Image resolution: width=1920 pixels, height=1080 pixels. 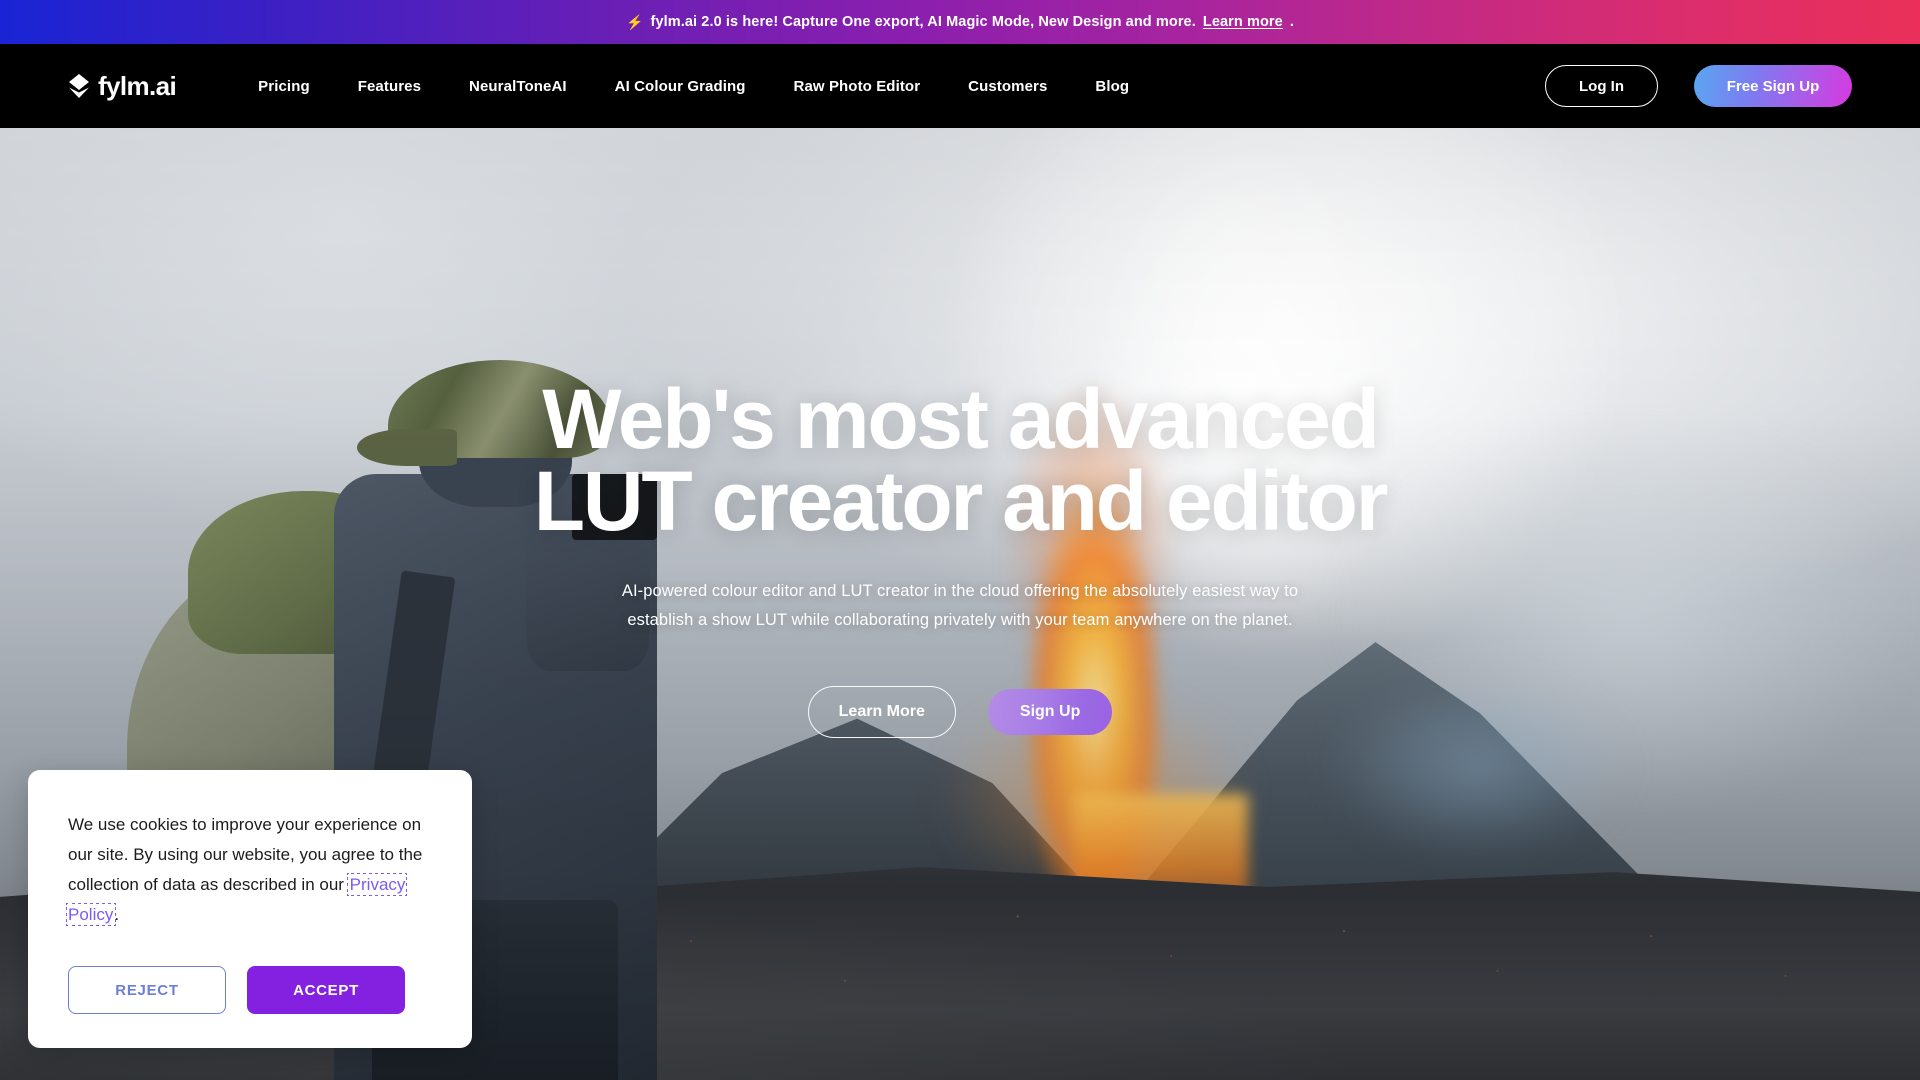 I want to click on nav-actions: Log In Free Sign Up, so click(x=1698, y=86).